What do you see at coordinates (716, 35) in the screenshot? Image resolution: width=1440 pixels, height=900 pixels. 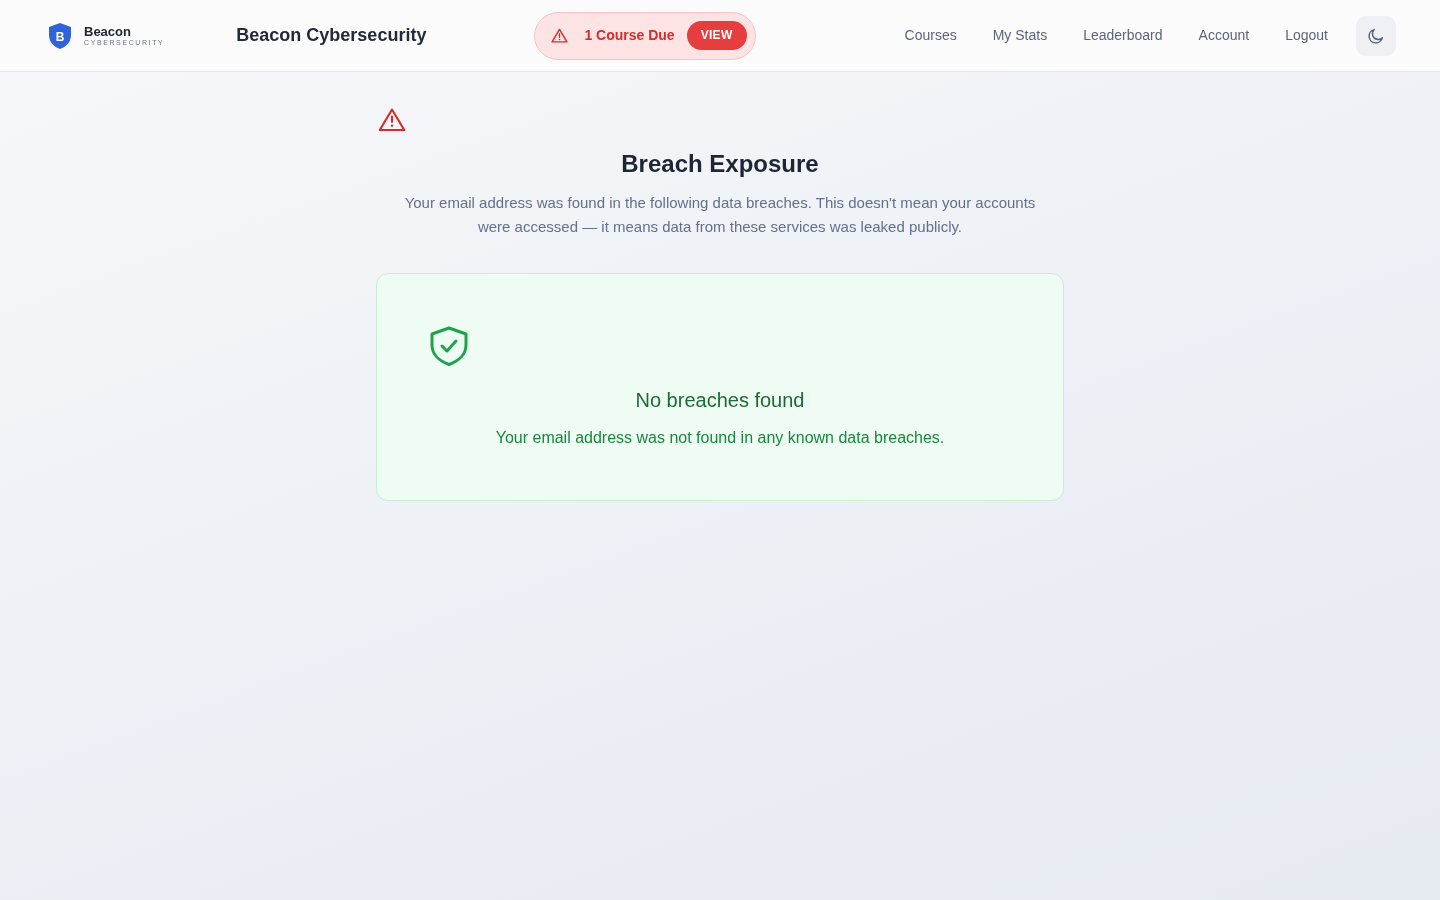 I see `view-button: VIEW` at bounding box center [716, 35].